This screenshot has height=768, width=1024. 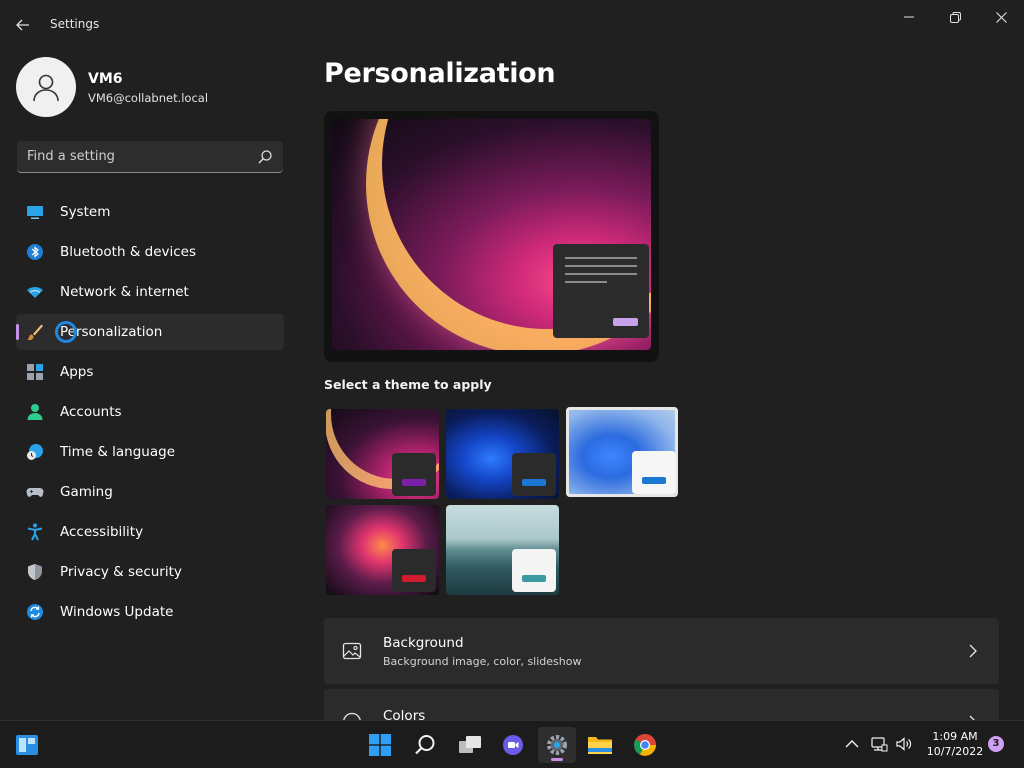 I want to click on avatar, so click(x=46, y=87).